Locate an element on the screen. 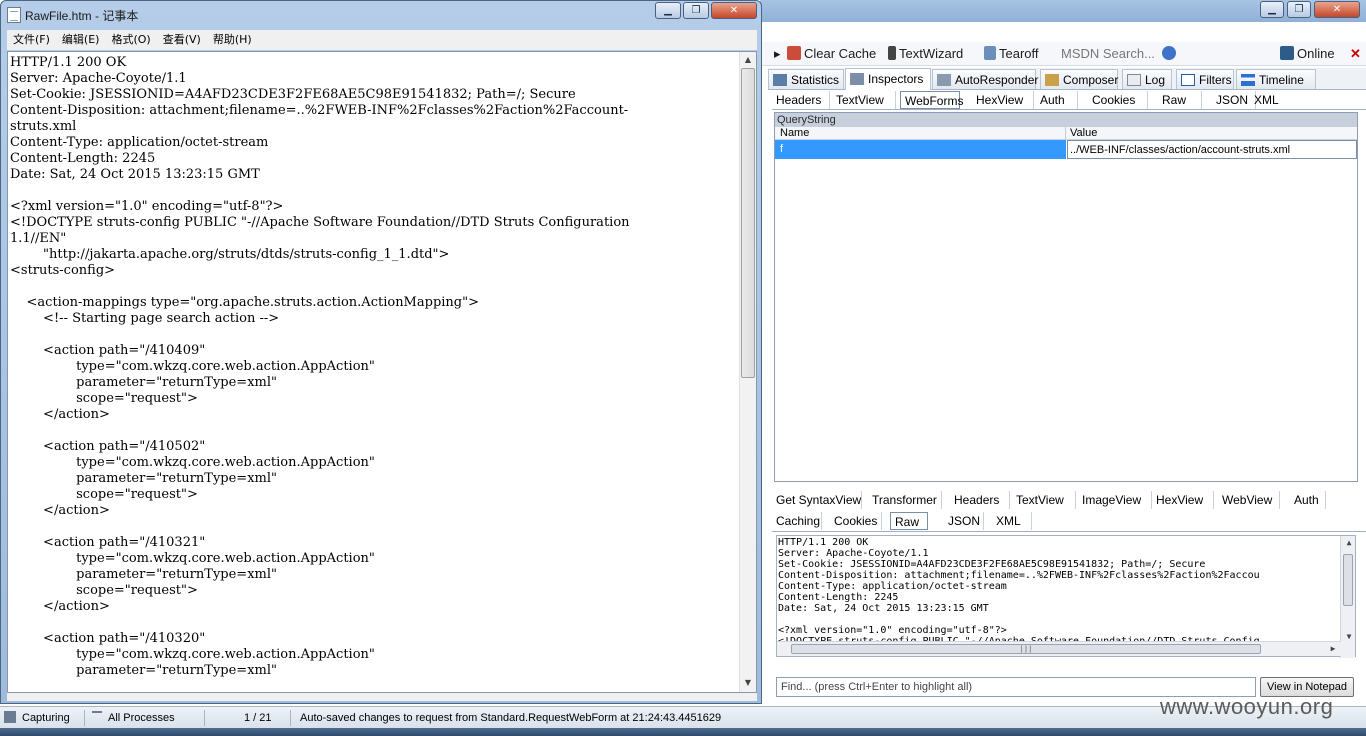 This screenshot has width=1366, height=736. window-bottom-edge is located at coordinates (382, 697).